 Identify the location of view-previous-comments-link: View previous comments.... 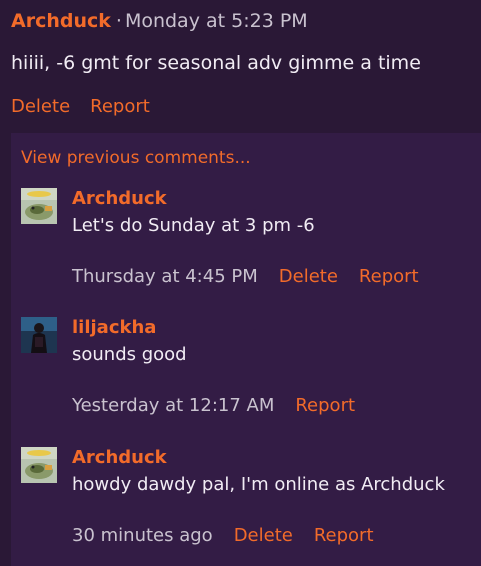
(136, 158).